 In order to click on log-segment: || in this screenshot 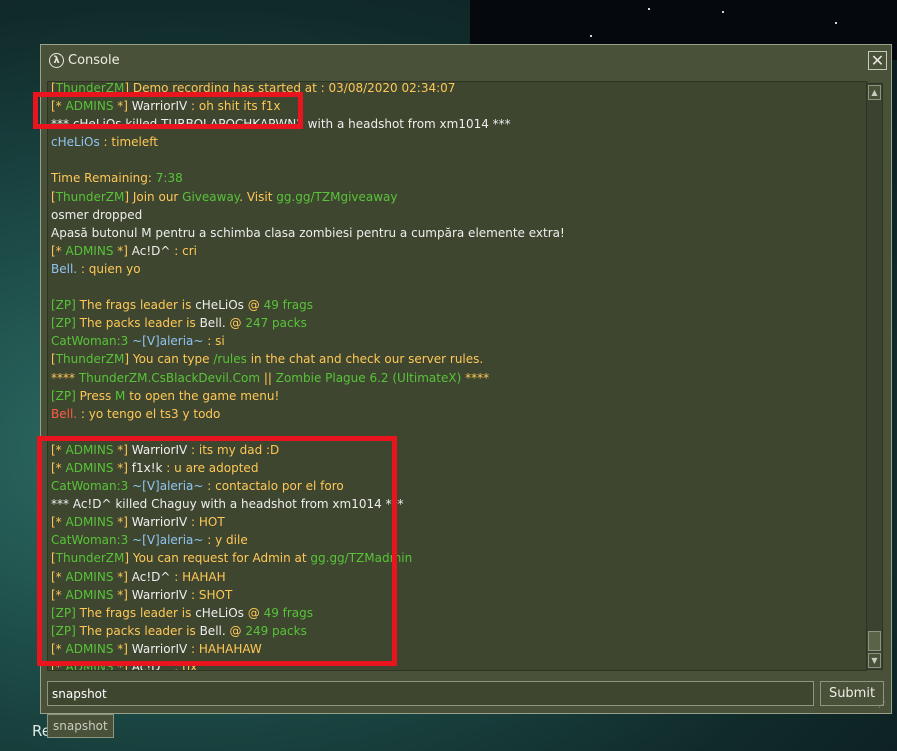, I will do `click(268, 377)`.